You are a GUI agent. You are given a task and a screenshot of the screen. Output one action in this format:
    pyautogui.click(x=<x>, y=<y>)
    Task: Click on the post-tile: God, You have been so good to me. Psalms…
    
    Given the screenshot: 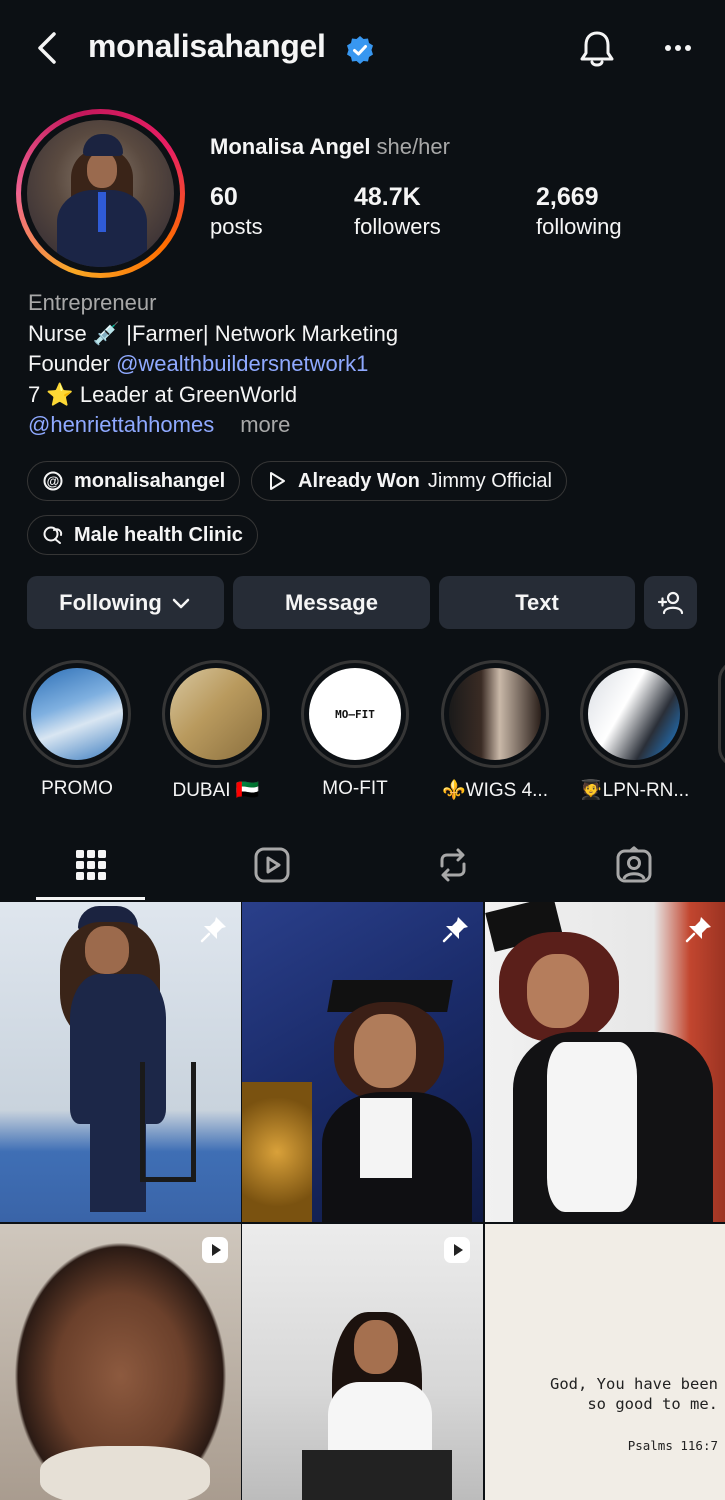 What is the action you would take?
    pyautogui.click(x=605, y=1362)
    